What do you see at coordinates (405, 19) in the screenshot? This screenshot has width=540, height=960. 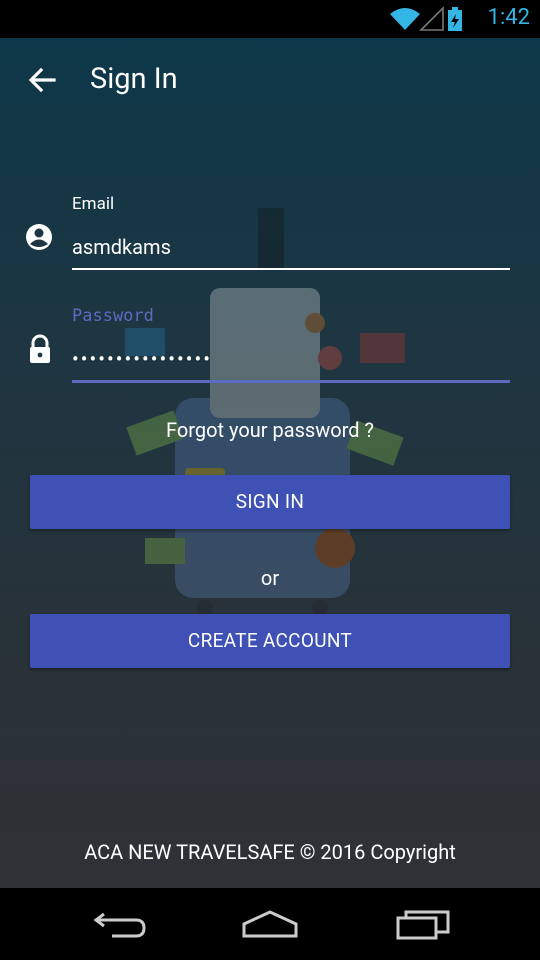 I see `wifi-icon` at bounding box center [405, 19].